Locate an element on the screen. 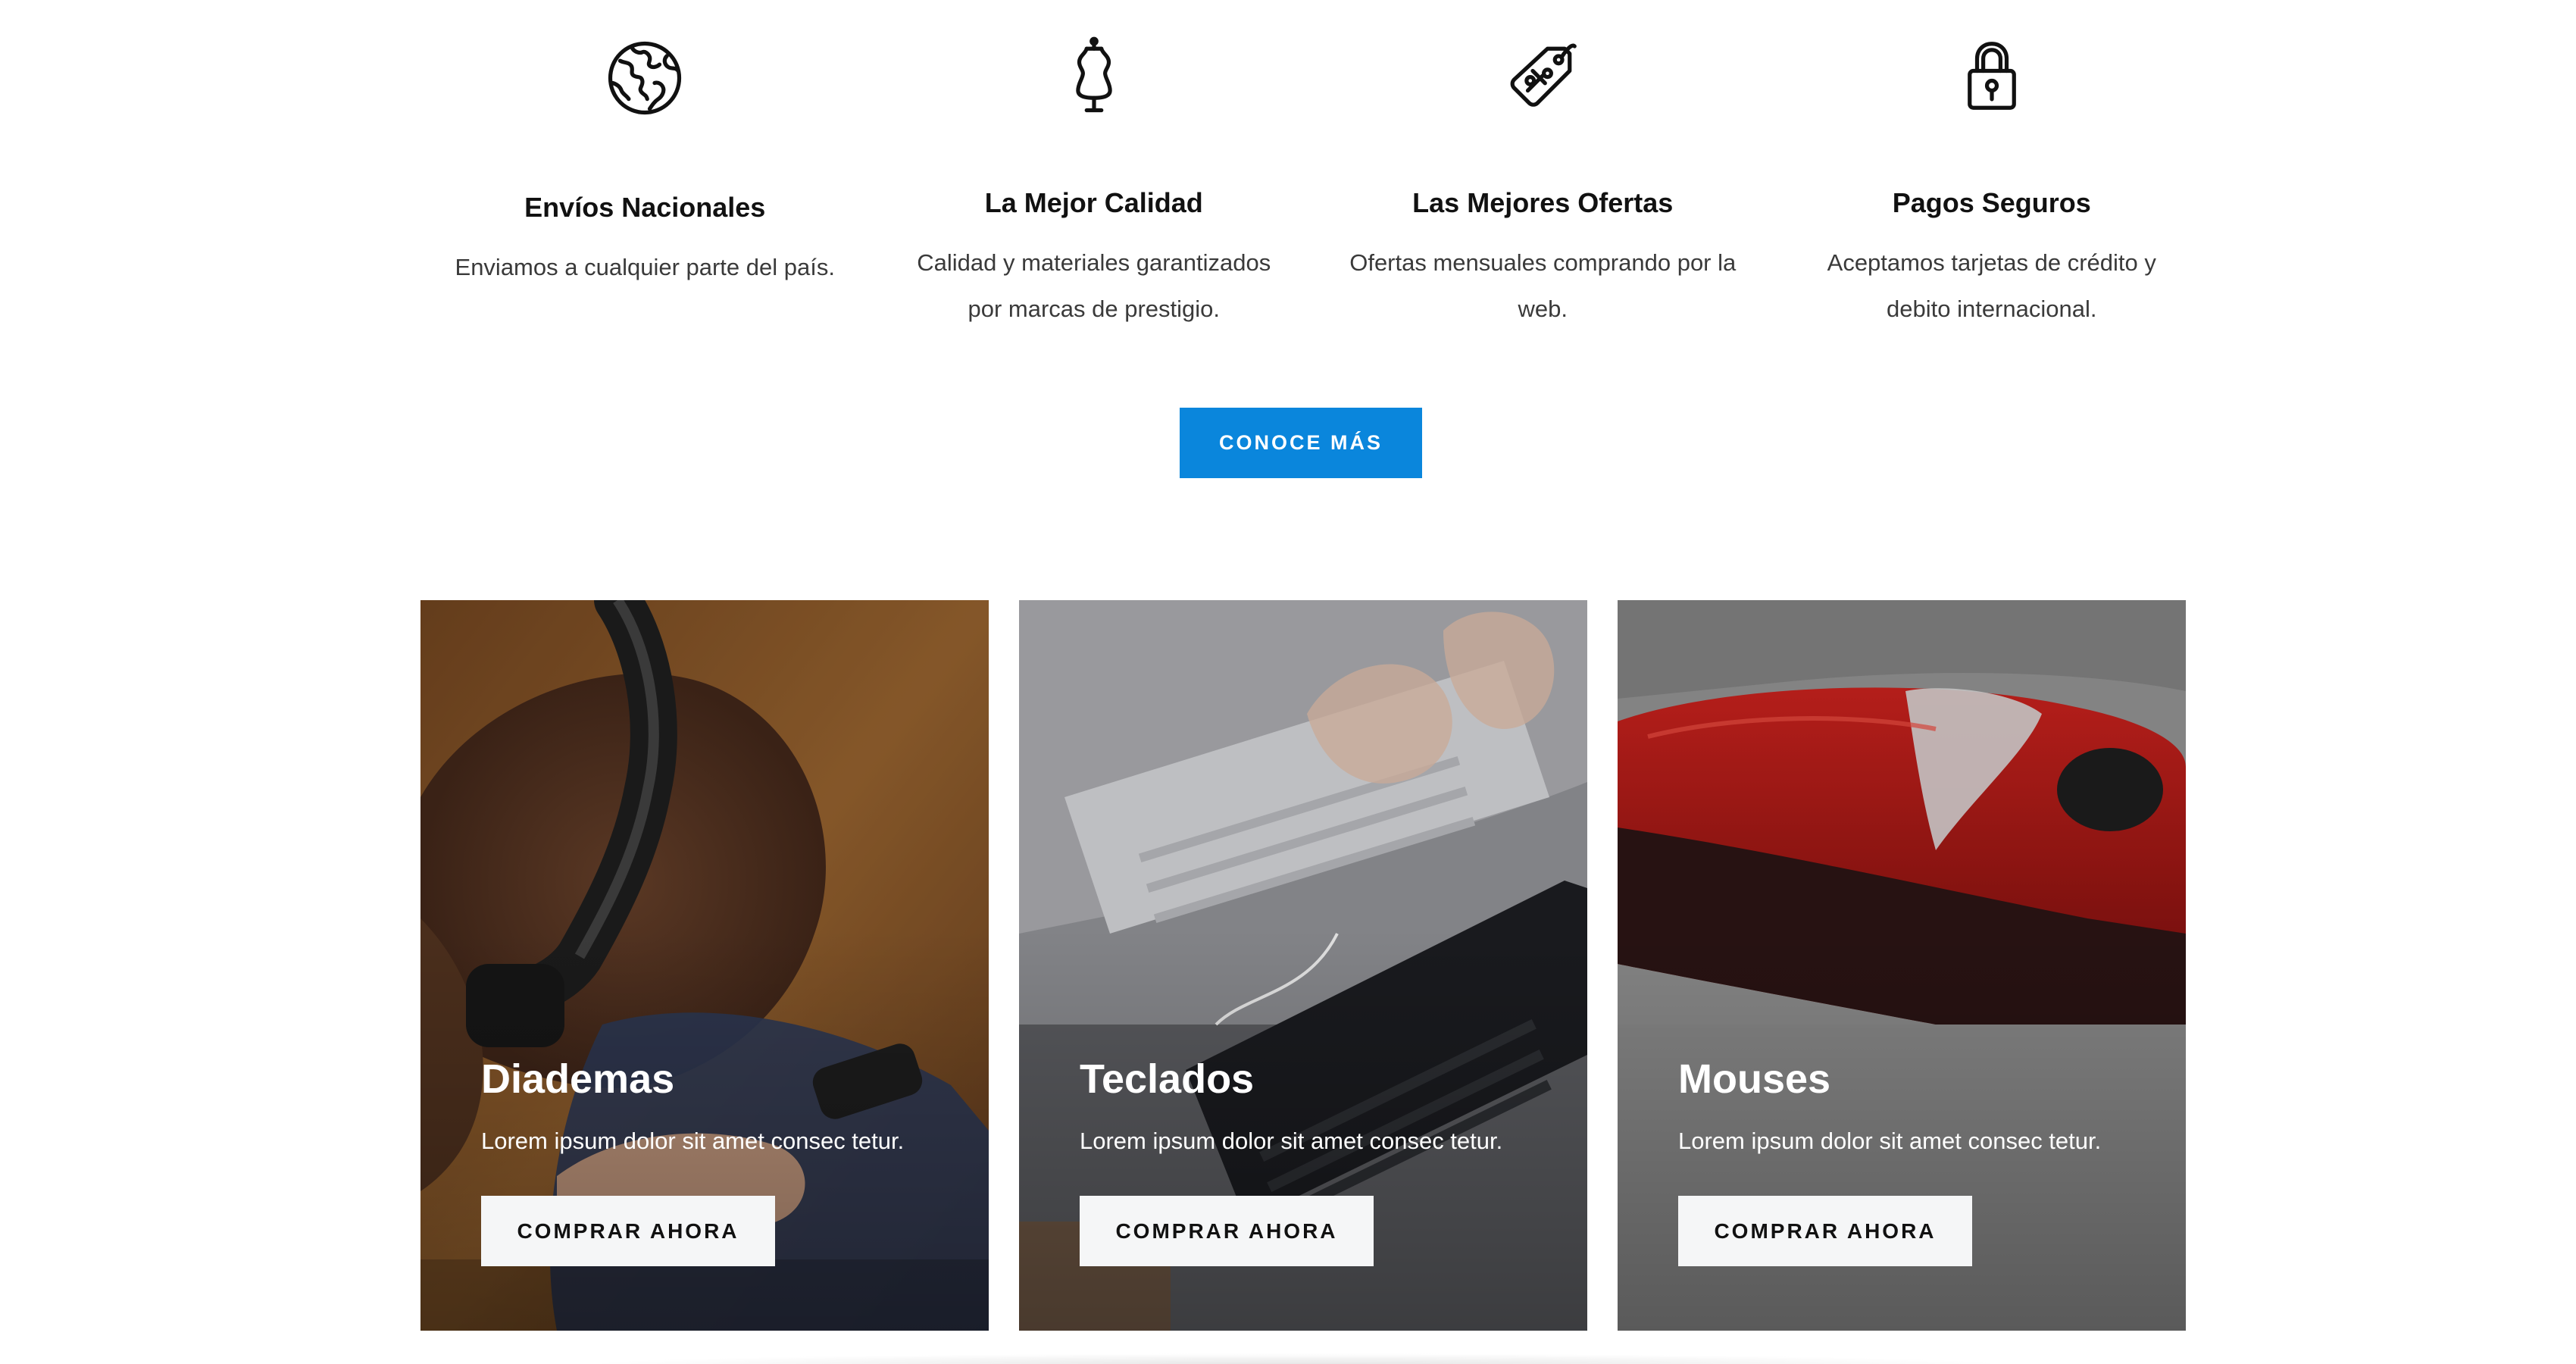 Image resolution: width=2576 pixels, height=1364 pixels. feature-title: Envíos Nacionales is located at coordinates (645, 207).